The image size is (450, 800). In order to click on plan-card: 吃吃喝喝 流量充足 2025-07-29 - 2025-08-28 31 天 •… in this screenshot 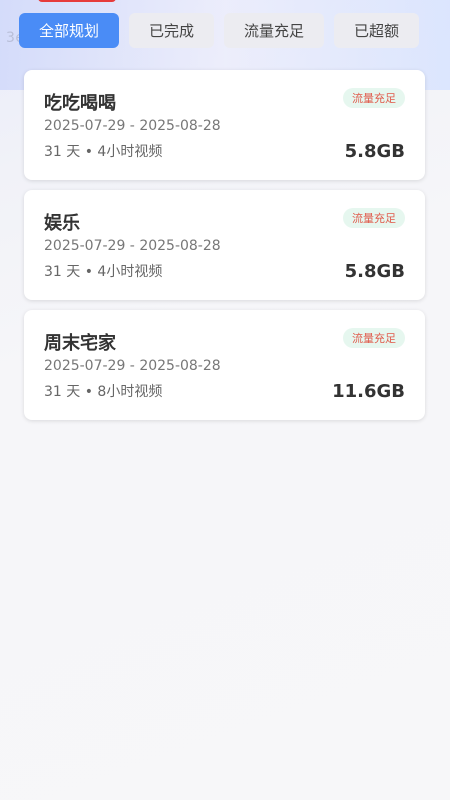, I will do `click(224, 125)`.